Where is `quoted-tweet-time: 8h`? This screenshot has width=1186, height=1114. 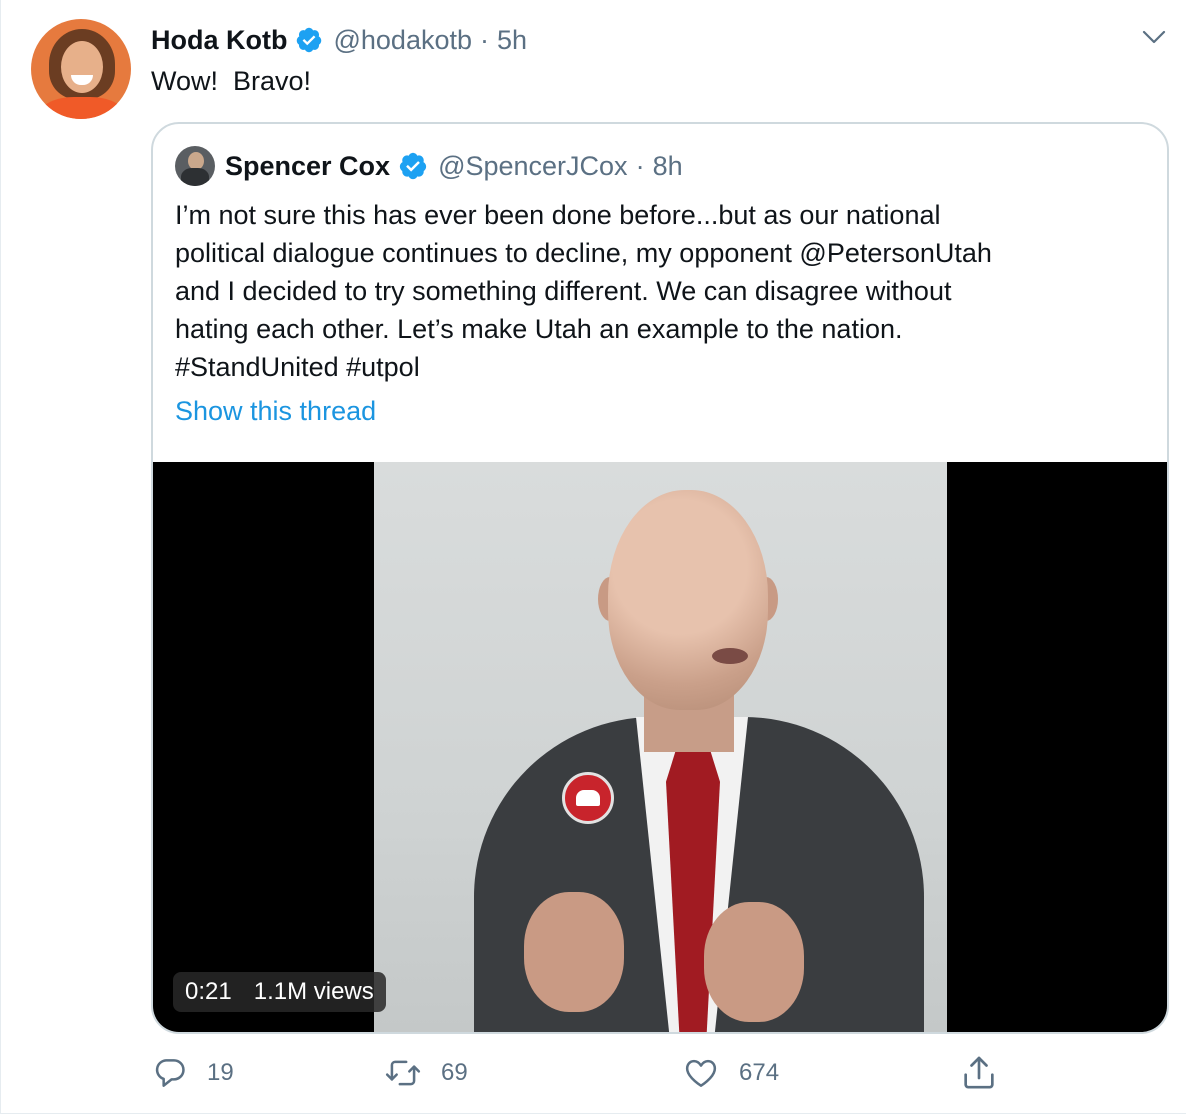
quoted-tweet-time: 8h is located at coordinates (668, 166).